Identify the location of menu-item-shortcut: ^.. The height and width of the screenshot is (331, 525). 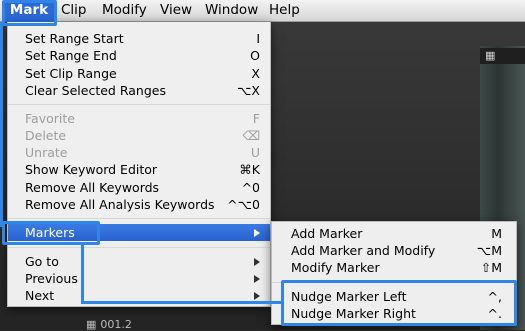
(494, 313).